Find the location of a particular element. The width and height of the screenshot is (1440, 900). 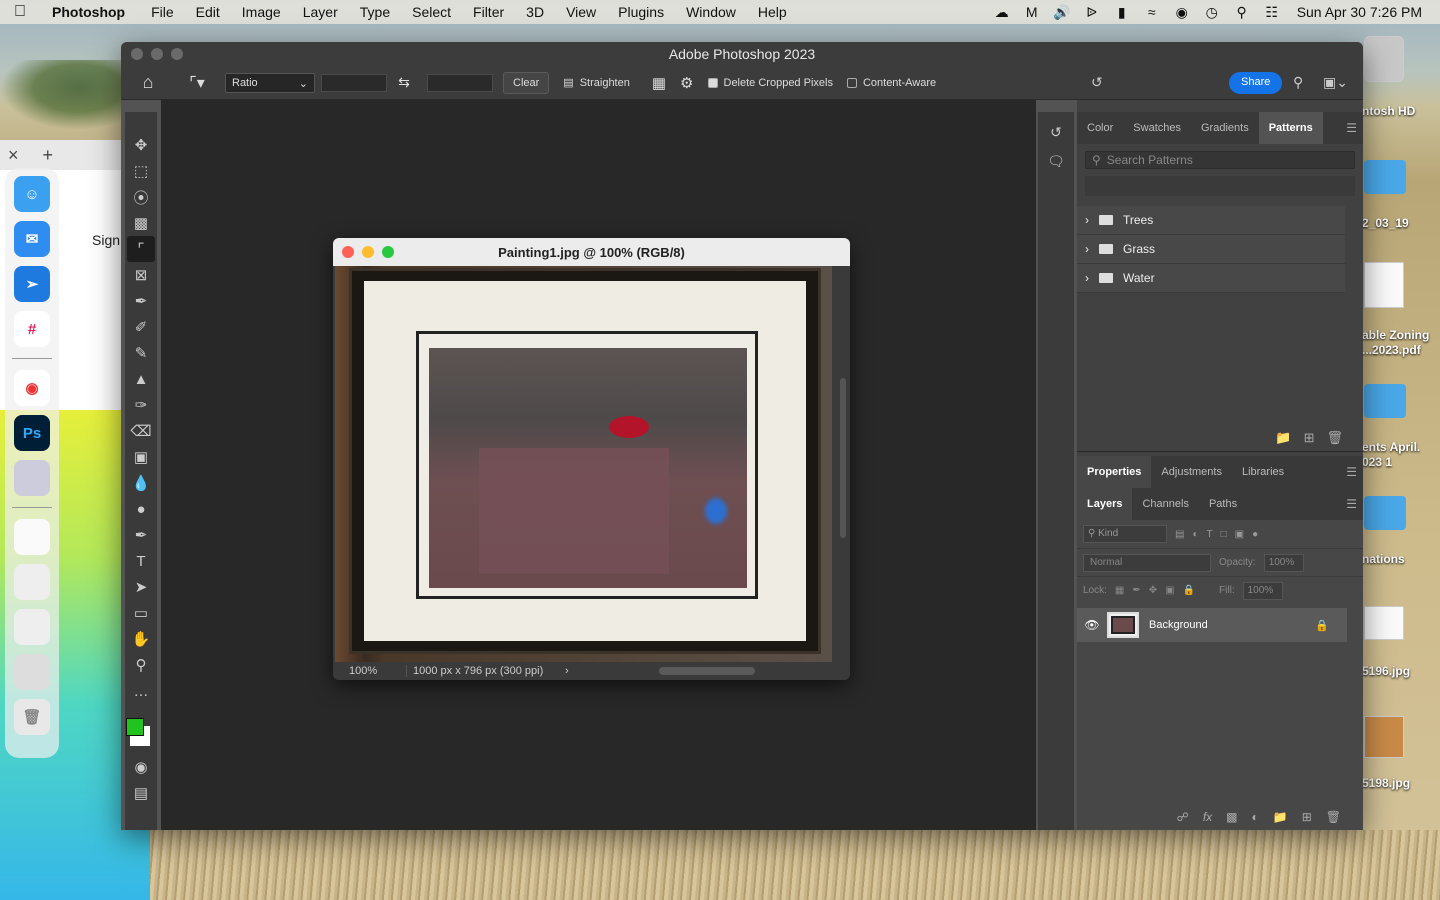

tab-swatches: Swatches is located at coordinates (1157, 128).